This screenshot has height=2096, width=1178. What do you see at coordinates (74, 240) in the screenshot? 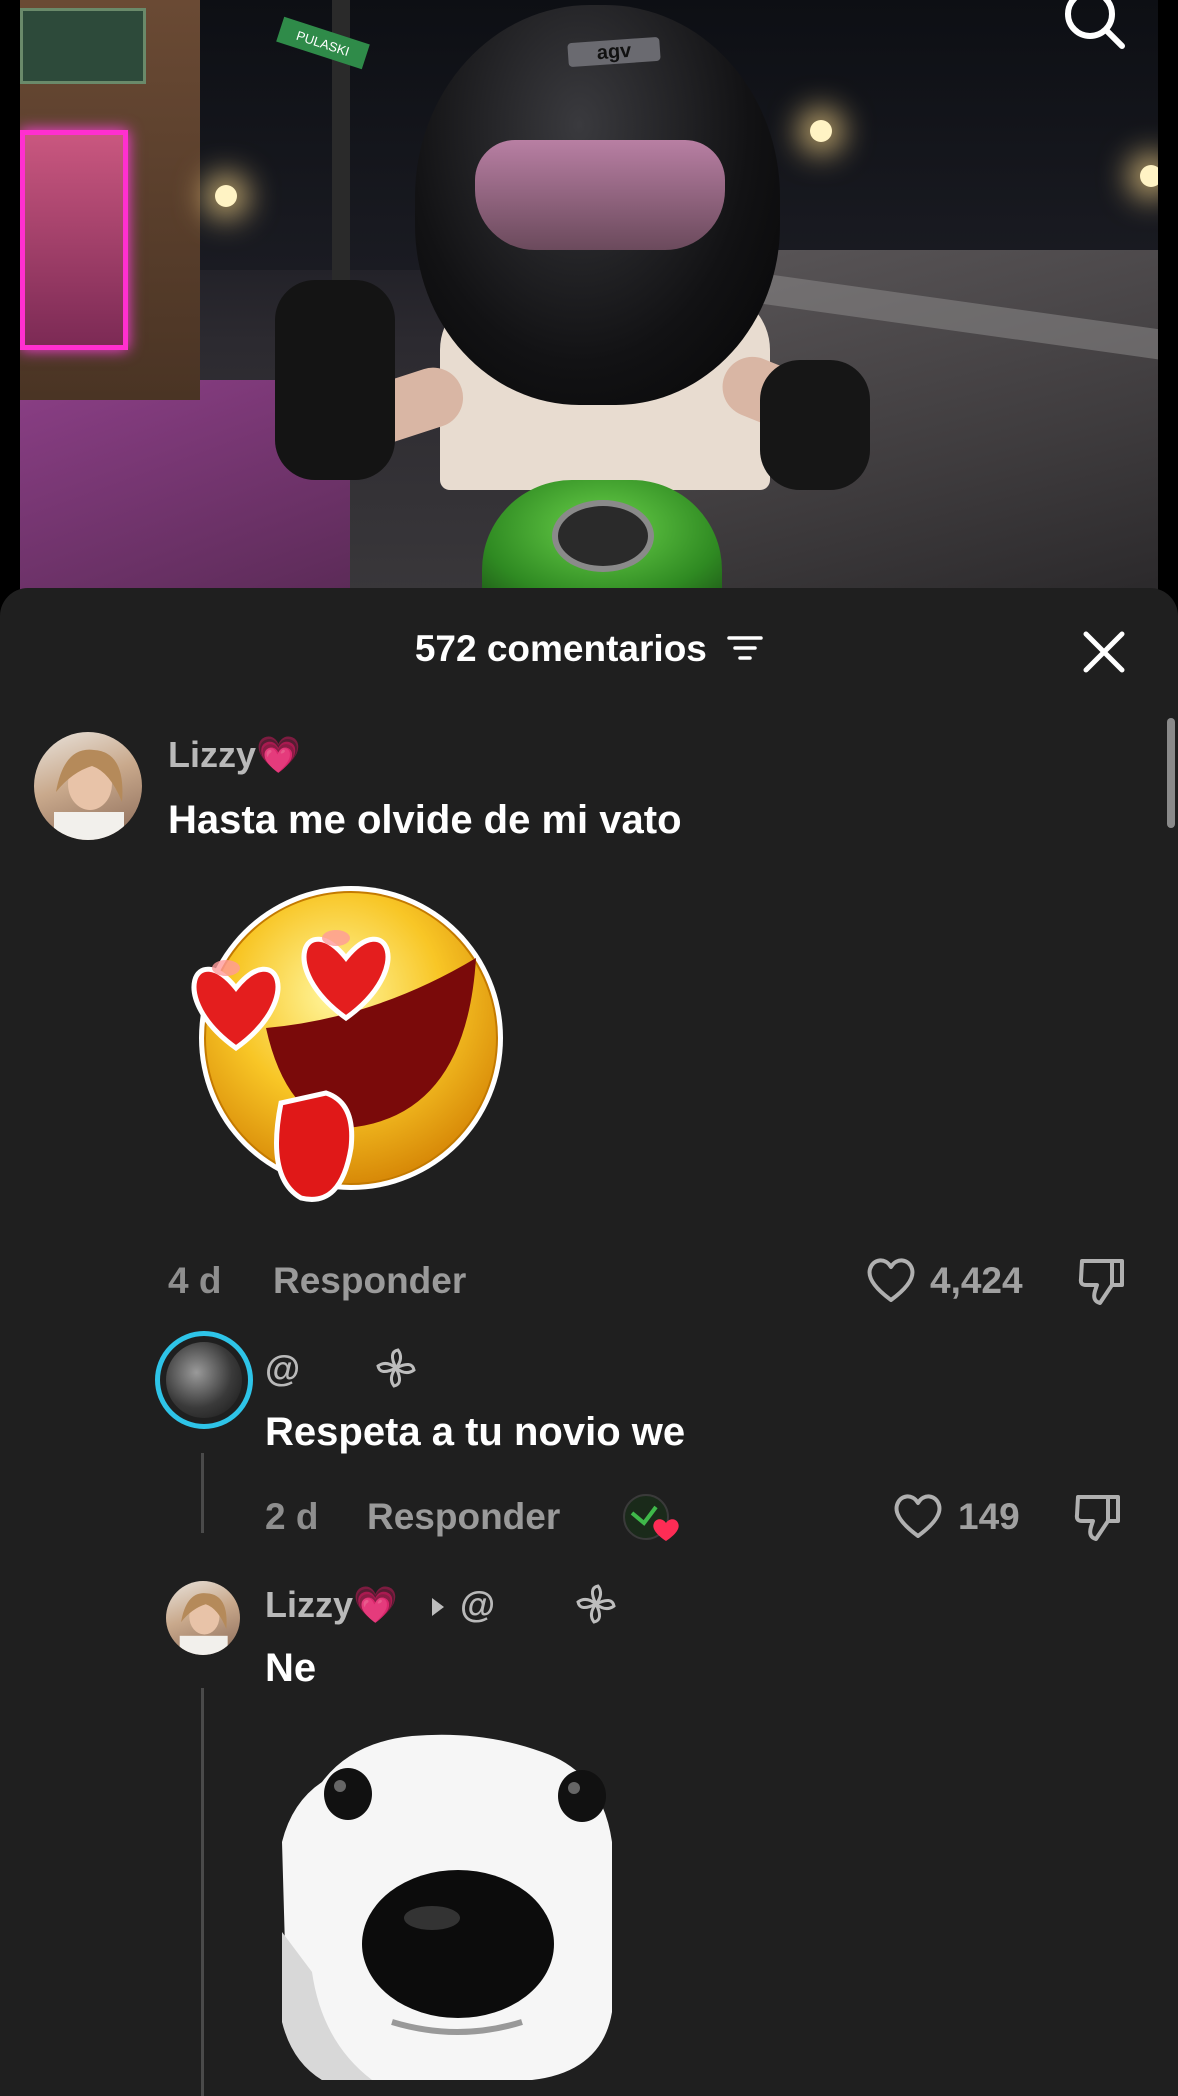
I see `shop-window` at bounding box center [74, 240].